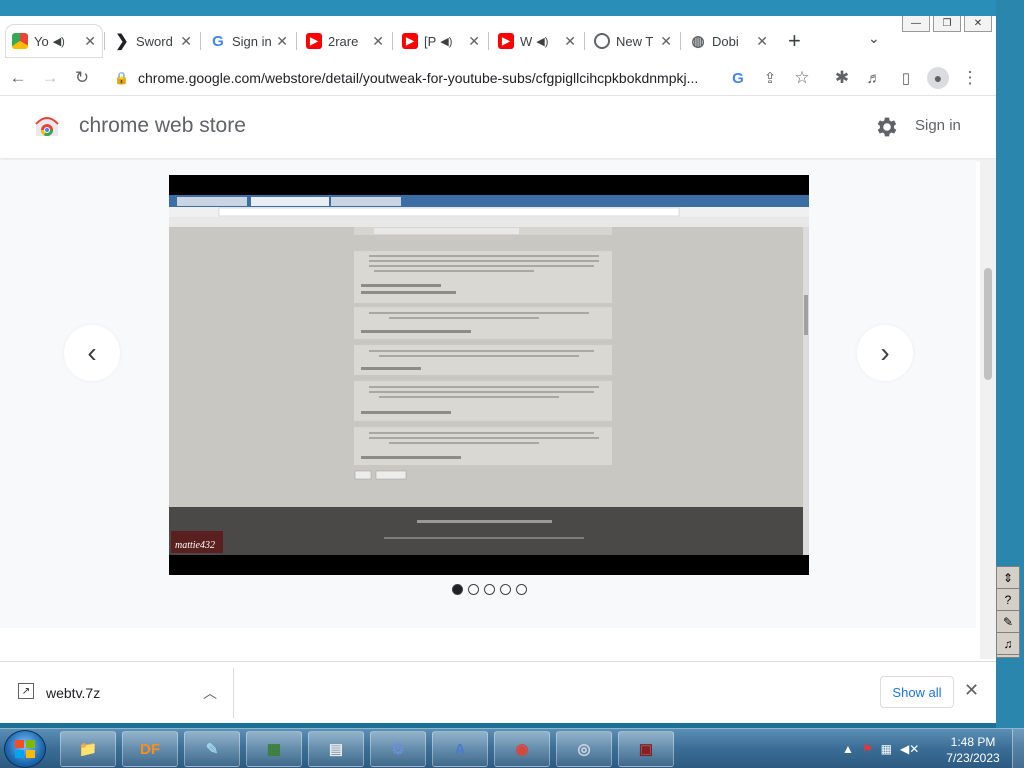 The width and height of the screenshot is (1024, 768). What do you see at coordinates (398, 749) in the screenshot?
I see `taskbar-app-button: ⚙` at bounding box center [398, 749].